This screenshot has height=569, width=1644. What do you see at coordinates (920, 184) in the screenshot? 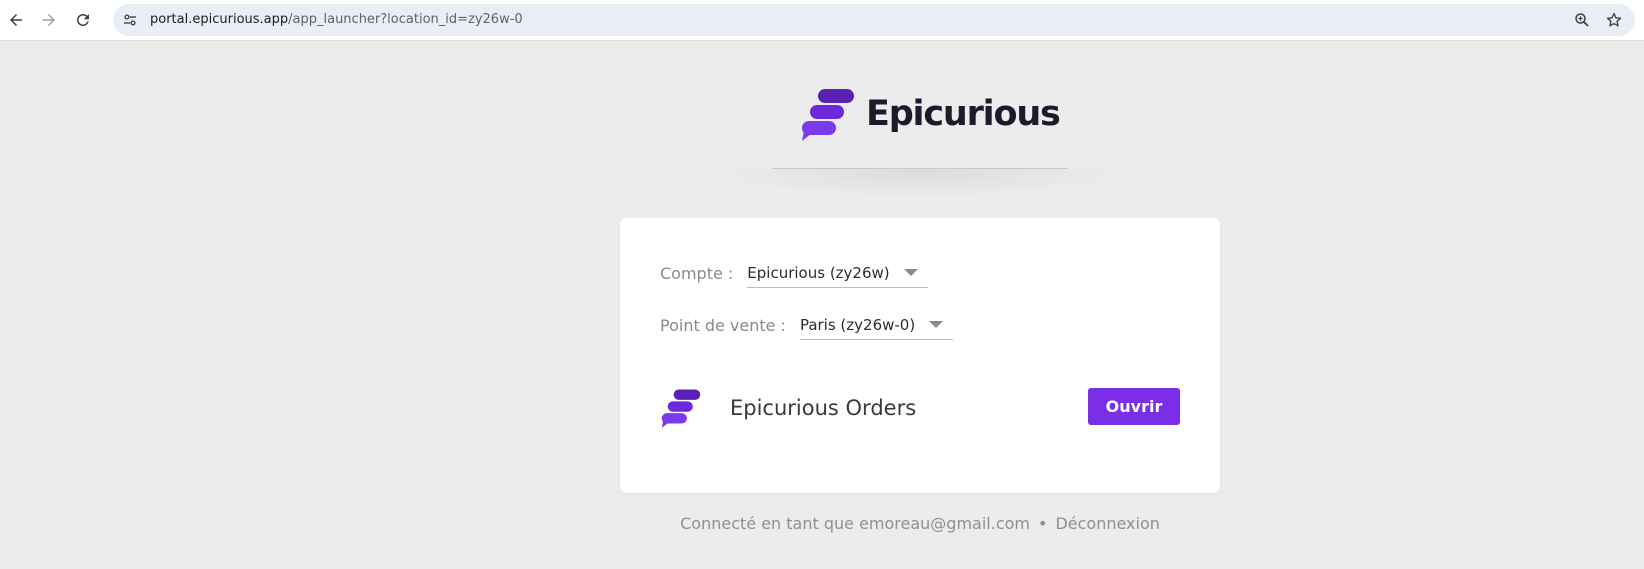
I see `logo-shadow` at bounding box center [920, 184].